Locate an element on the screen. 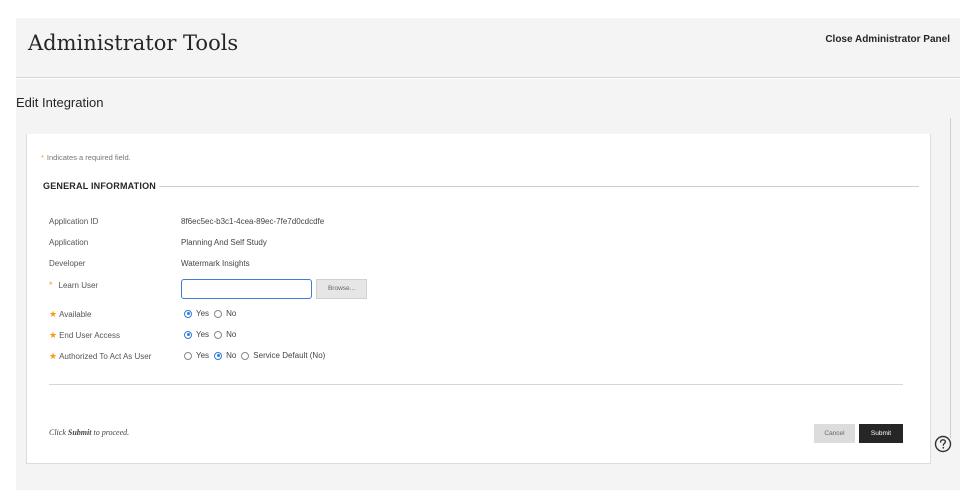 This screenshot has width=960, height=490. field-label: * Learn User is located at coordinates (114, 285).